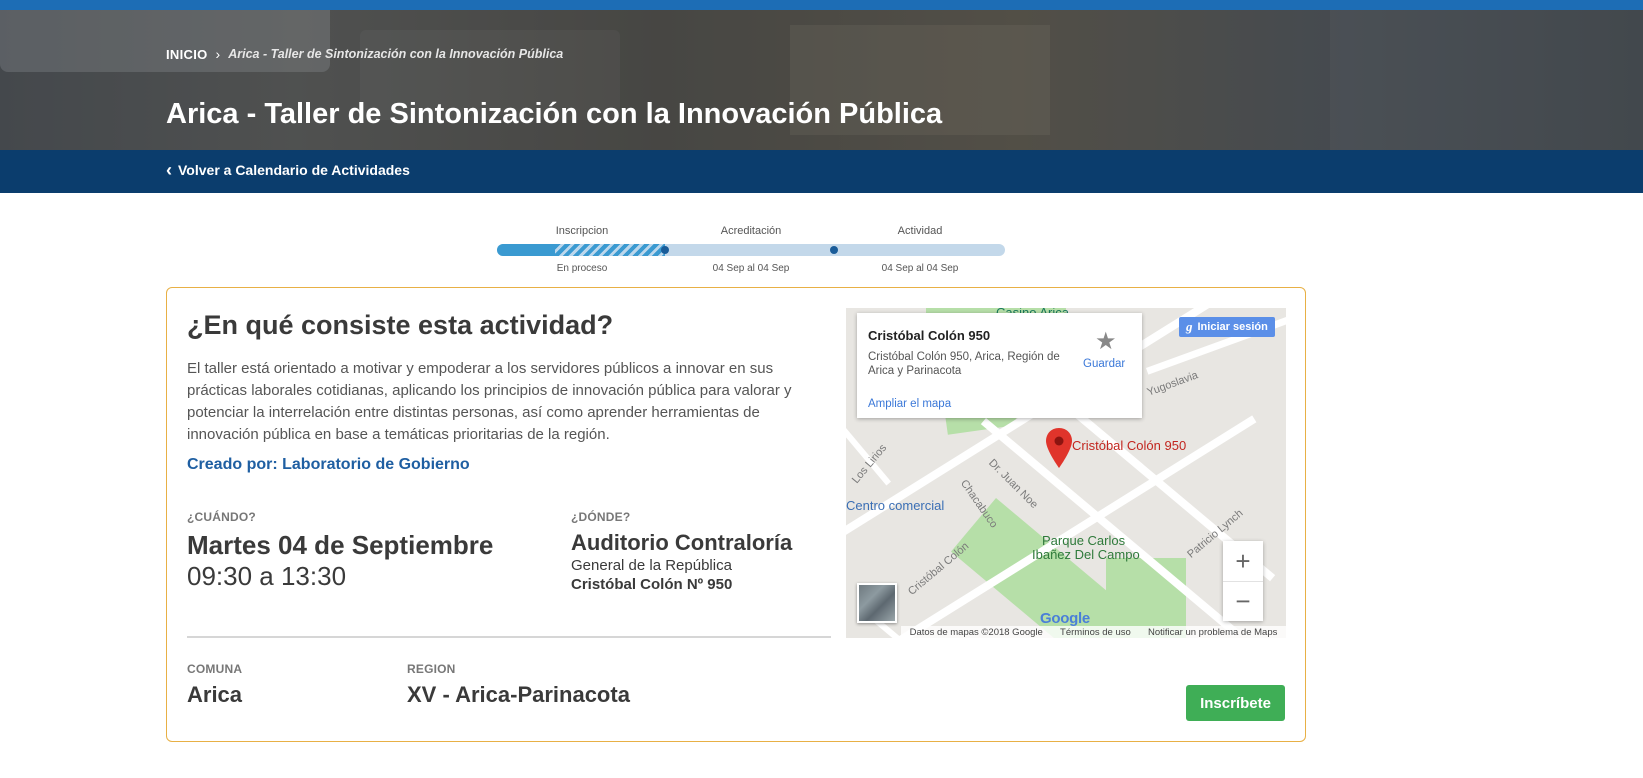 The height and width of the screenshot is (778, 1643). Describe the element at coordinates (1104, 364) in the screenshot. I see `save-place-button: Guardar` at that location.